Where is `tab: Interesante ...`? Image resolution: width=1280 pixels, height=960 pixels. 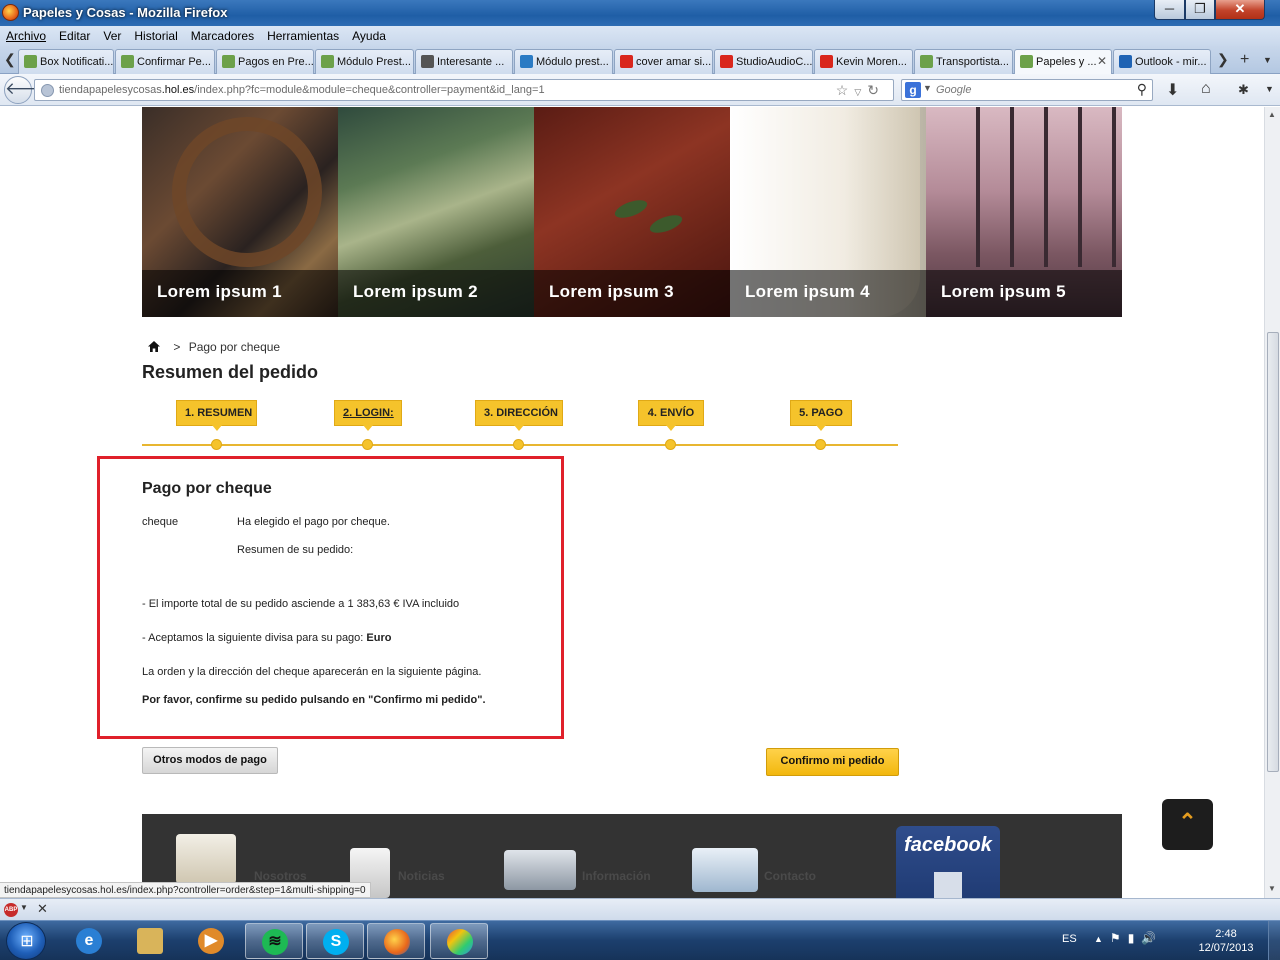 tab: Interesante ... is located at coordinates (464, 61).